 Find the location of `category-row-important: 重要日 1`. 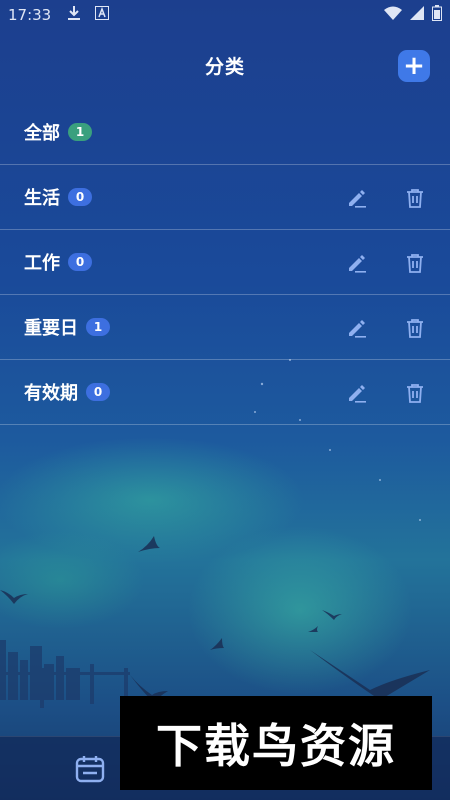

category-row-important: 重要日 1 is located at coordinates (225, 327).